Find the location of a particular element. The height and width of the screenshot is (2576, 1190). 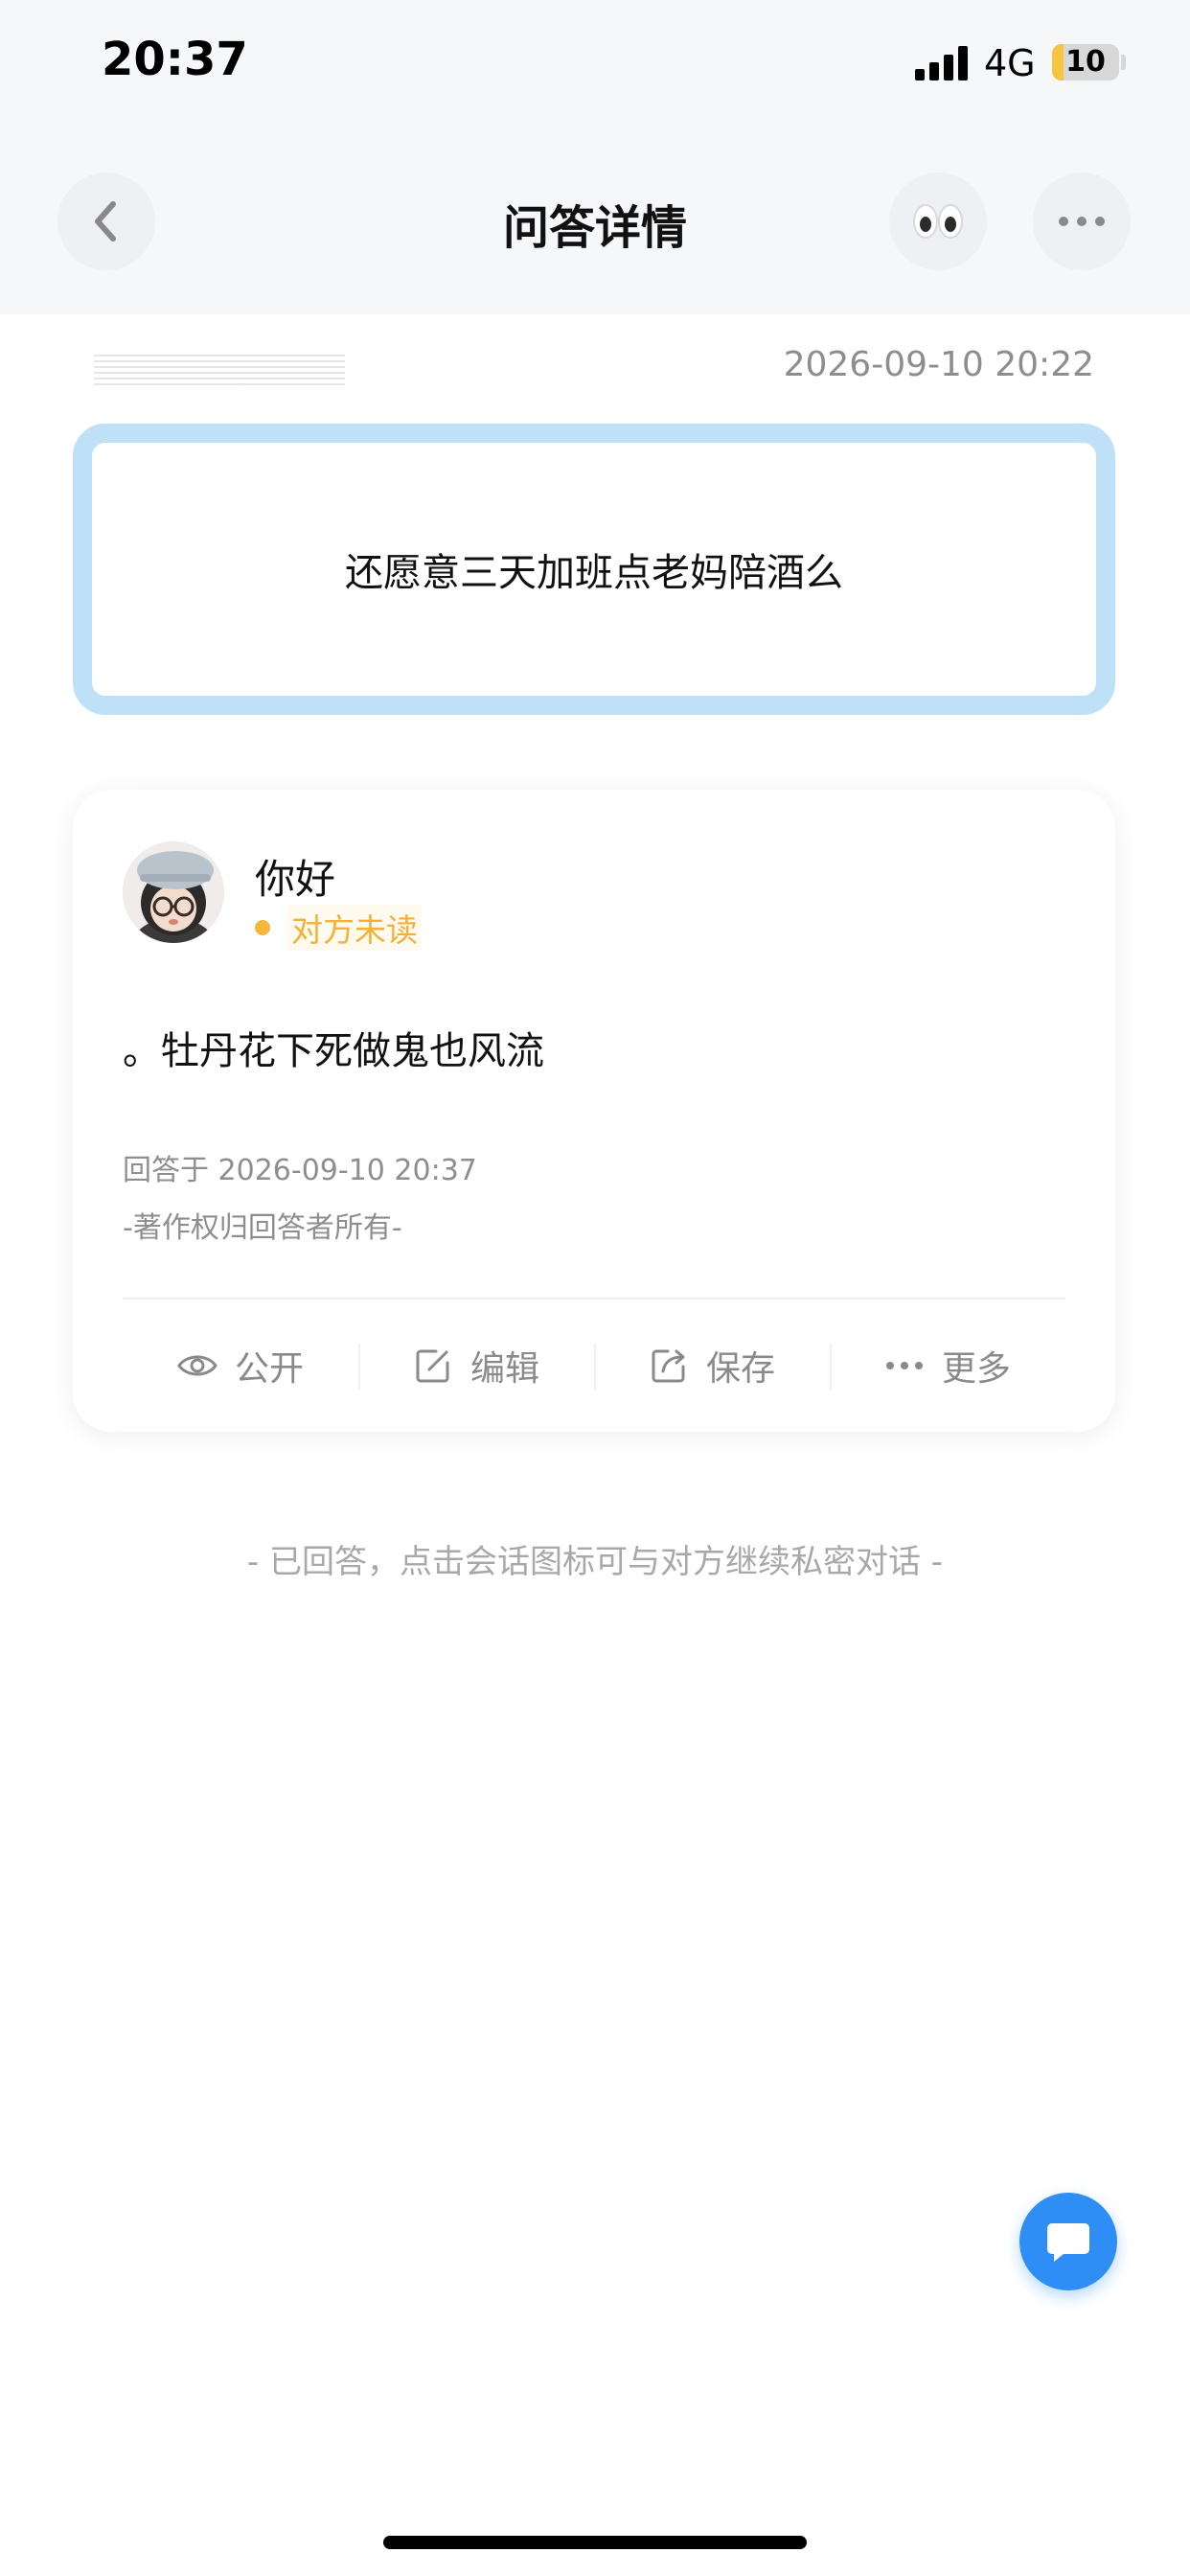

signal-strength-icon is located at coordinates (942, 63).